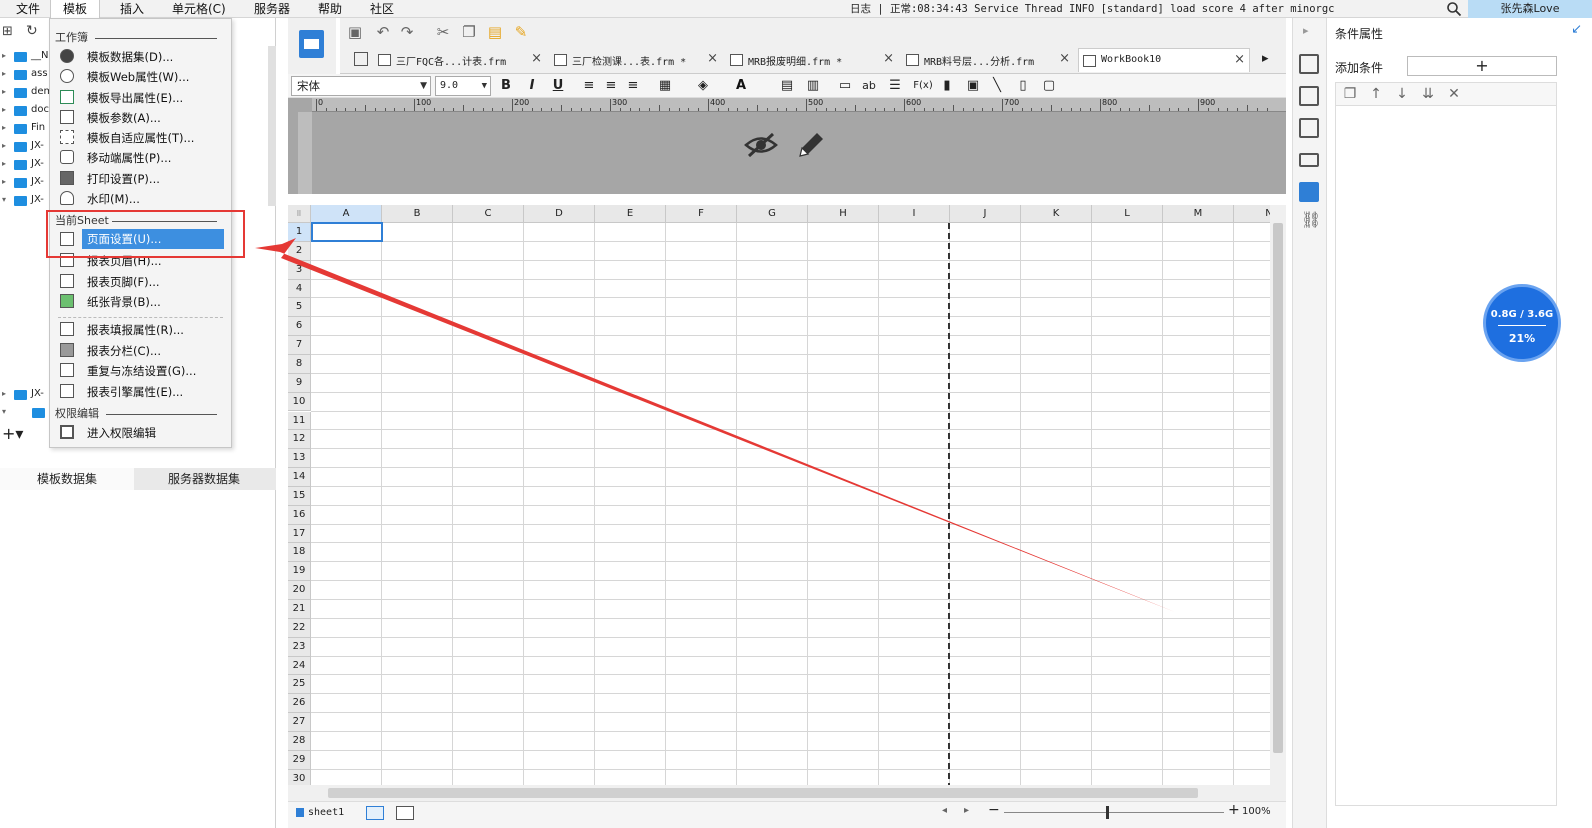 Image resolution: width=1592 pixels, height=828 pixels. I want to click on scroll-thumb, so click(763, 793).